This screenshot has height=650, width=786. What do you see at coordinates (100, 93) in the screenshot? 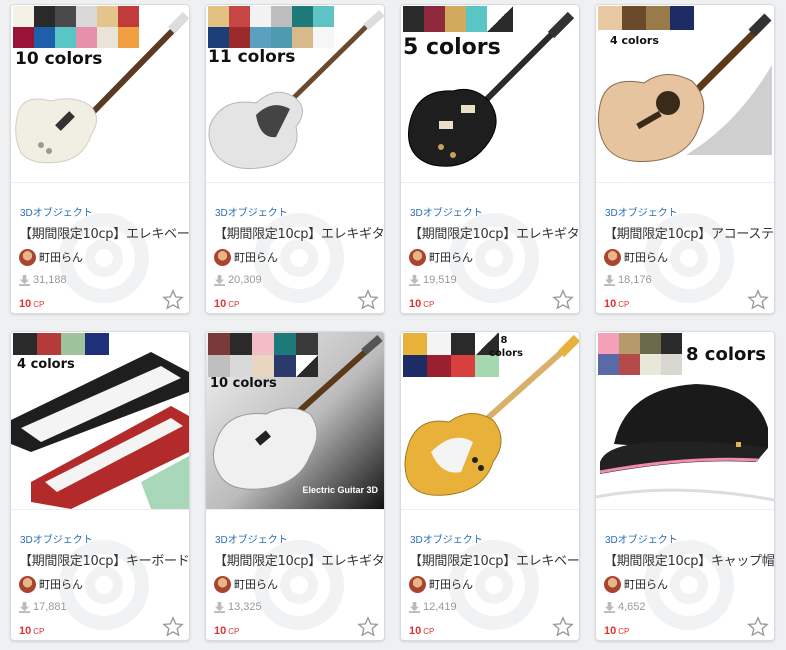
I see `product-thumbnail: 10 colors` at bounding box center [100, 93].